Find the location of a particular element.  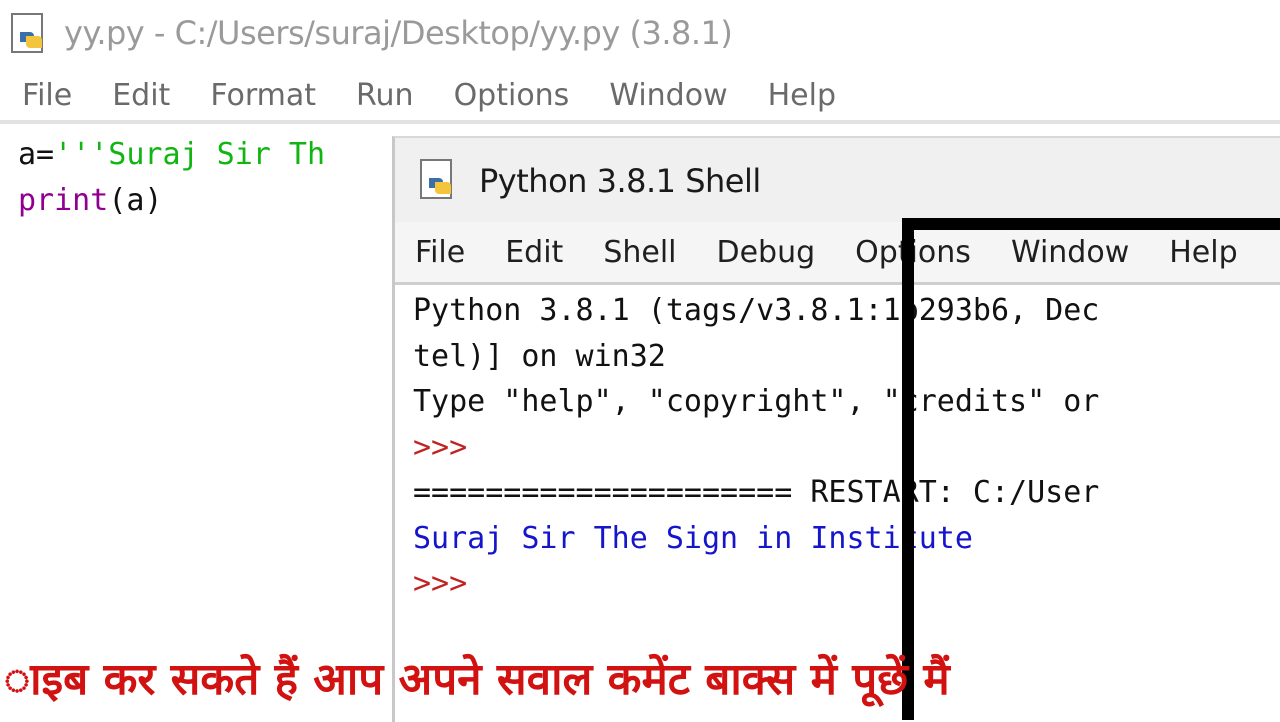

editor-code-area: a='''Suraj Sir Th print(a) is located at coordinates (171, 178).